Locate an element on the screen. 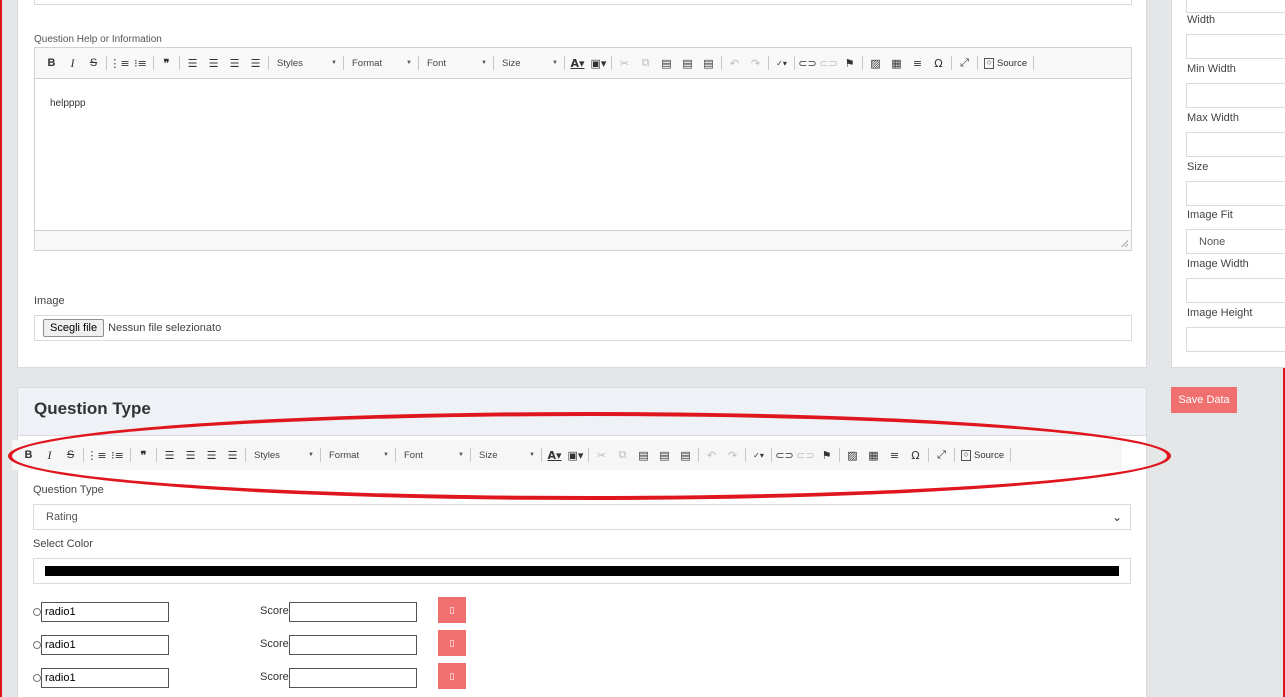  score-label: Score is located at coordinates (274, 611).